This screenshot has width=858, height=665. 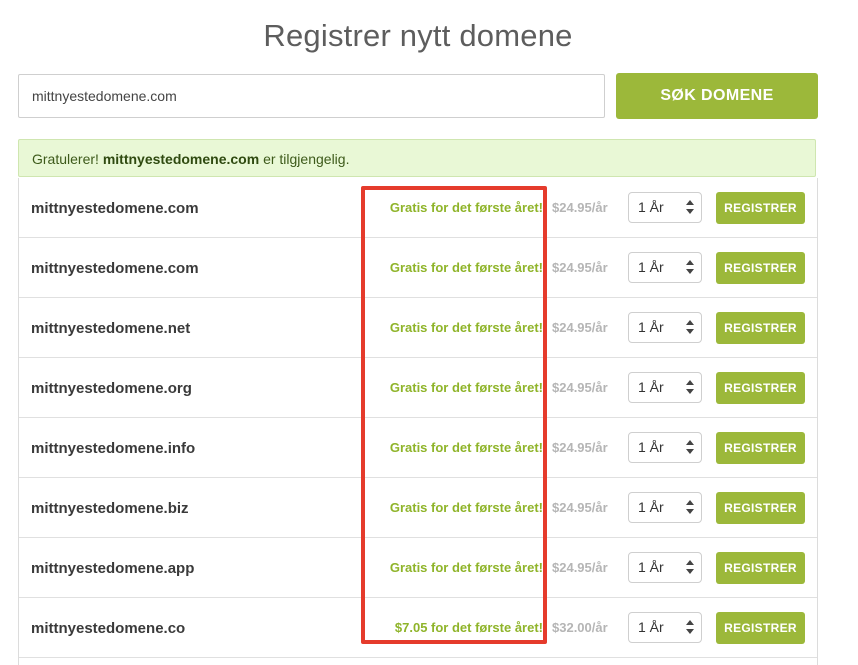 I want to click on alert-prefix: Gratulerer!, so click(x=67, y=159).